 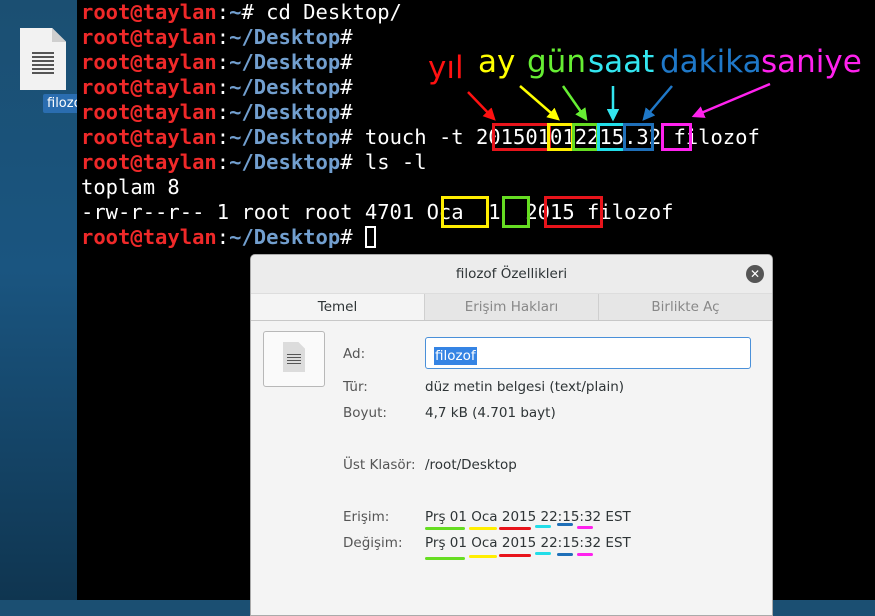 I want to click on name-label: Ad:, so click(x=354, y=354).